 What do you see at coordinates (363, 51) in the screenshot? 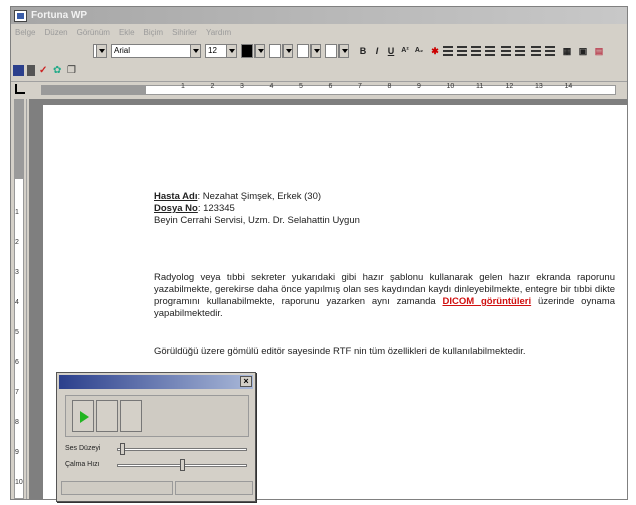
I see `bold-button: B` at bounding box center [363, 51].